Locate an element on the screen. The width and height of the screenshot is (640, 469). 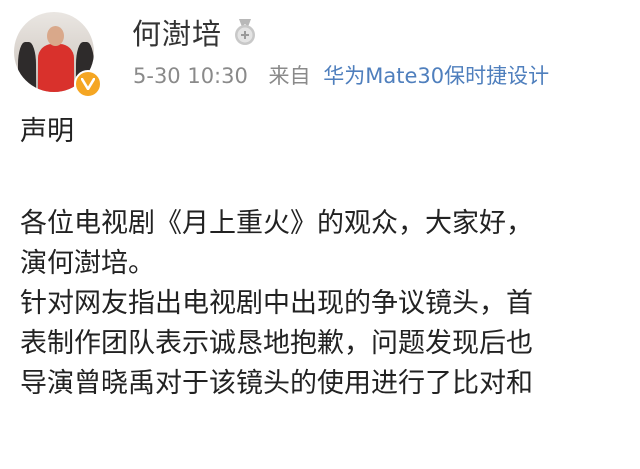
post-line: 导演曾晓禹对于该镜头的使用进行了比对和 is located at coordinates (276, 383).